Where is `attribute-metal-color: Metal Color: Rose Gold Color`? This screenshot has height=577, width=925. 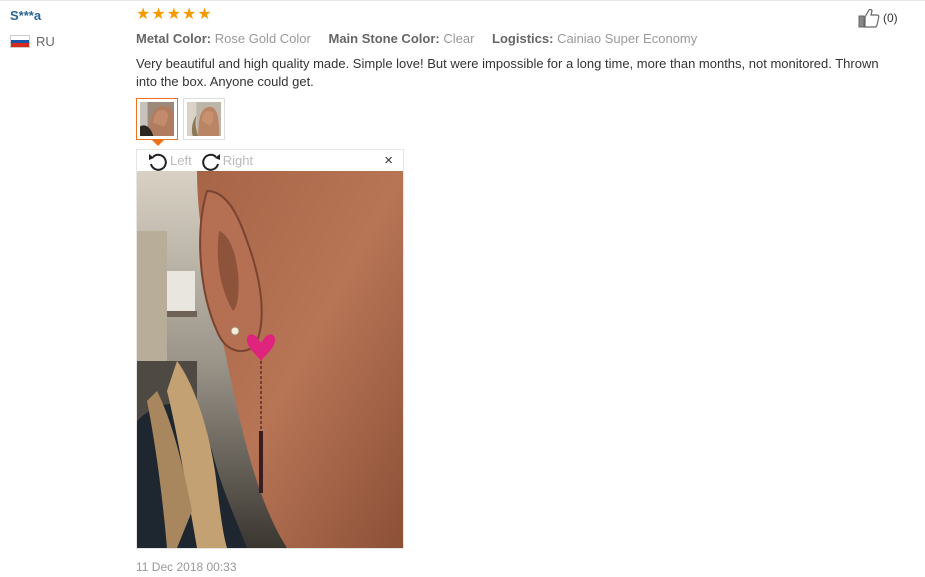 attribute-metal-color: Metal Color: Rose Gold Color is located at coordinates (223, 38).